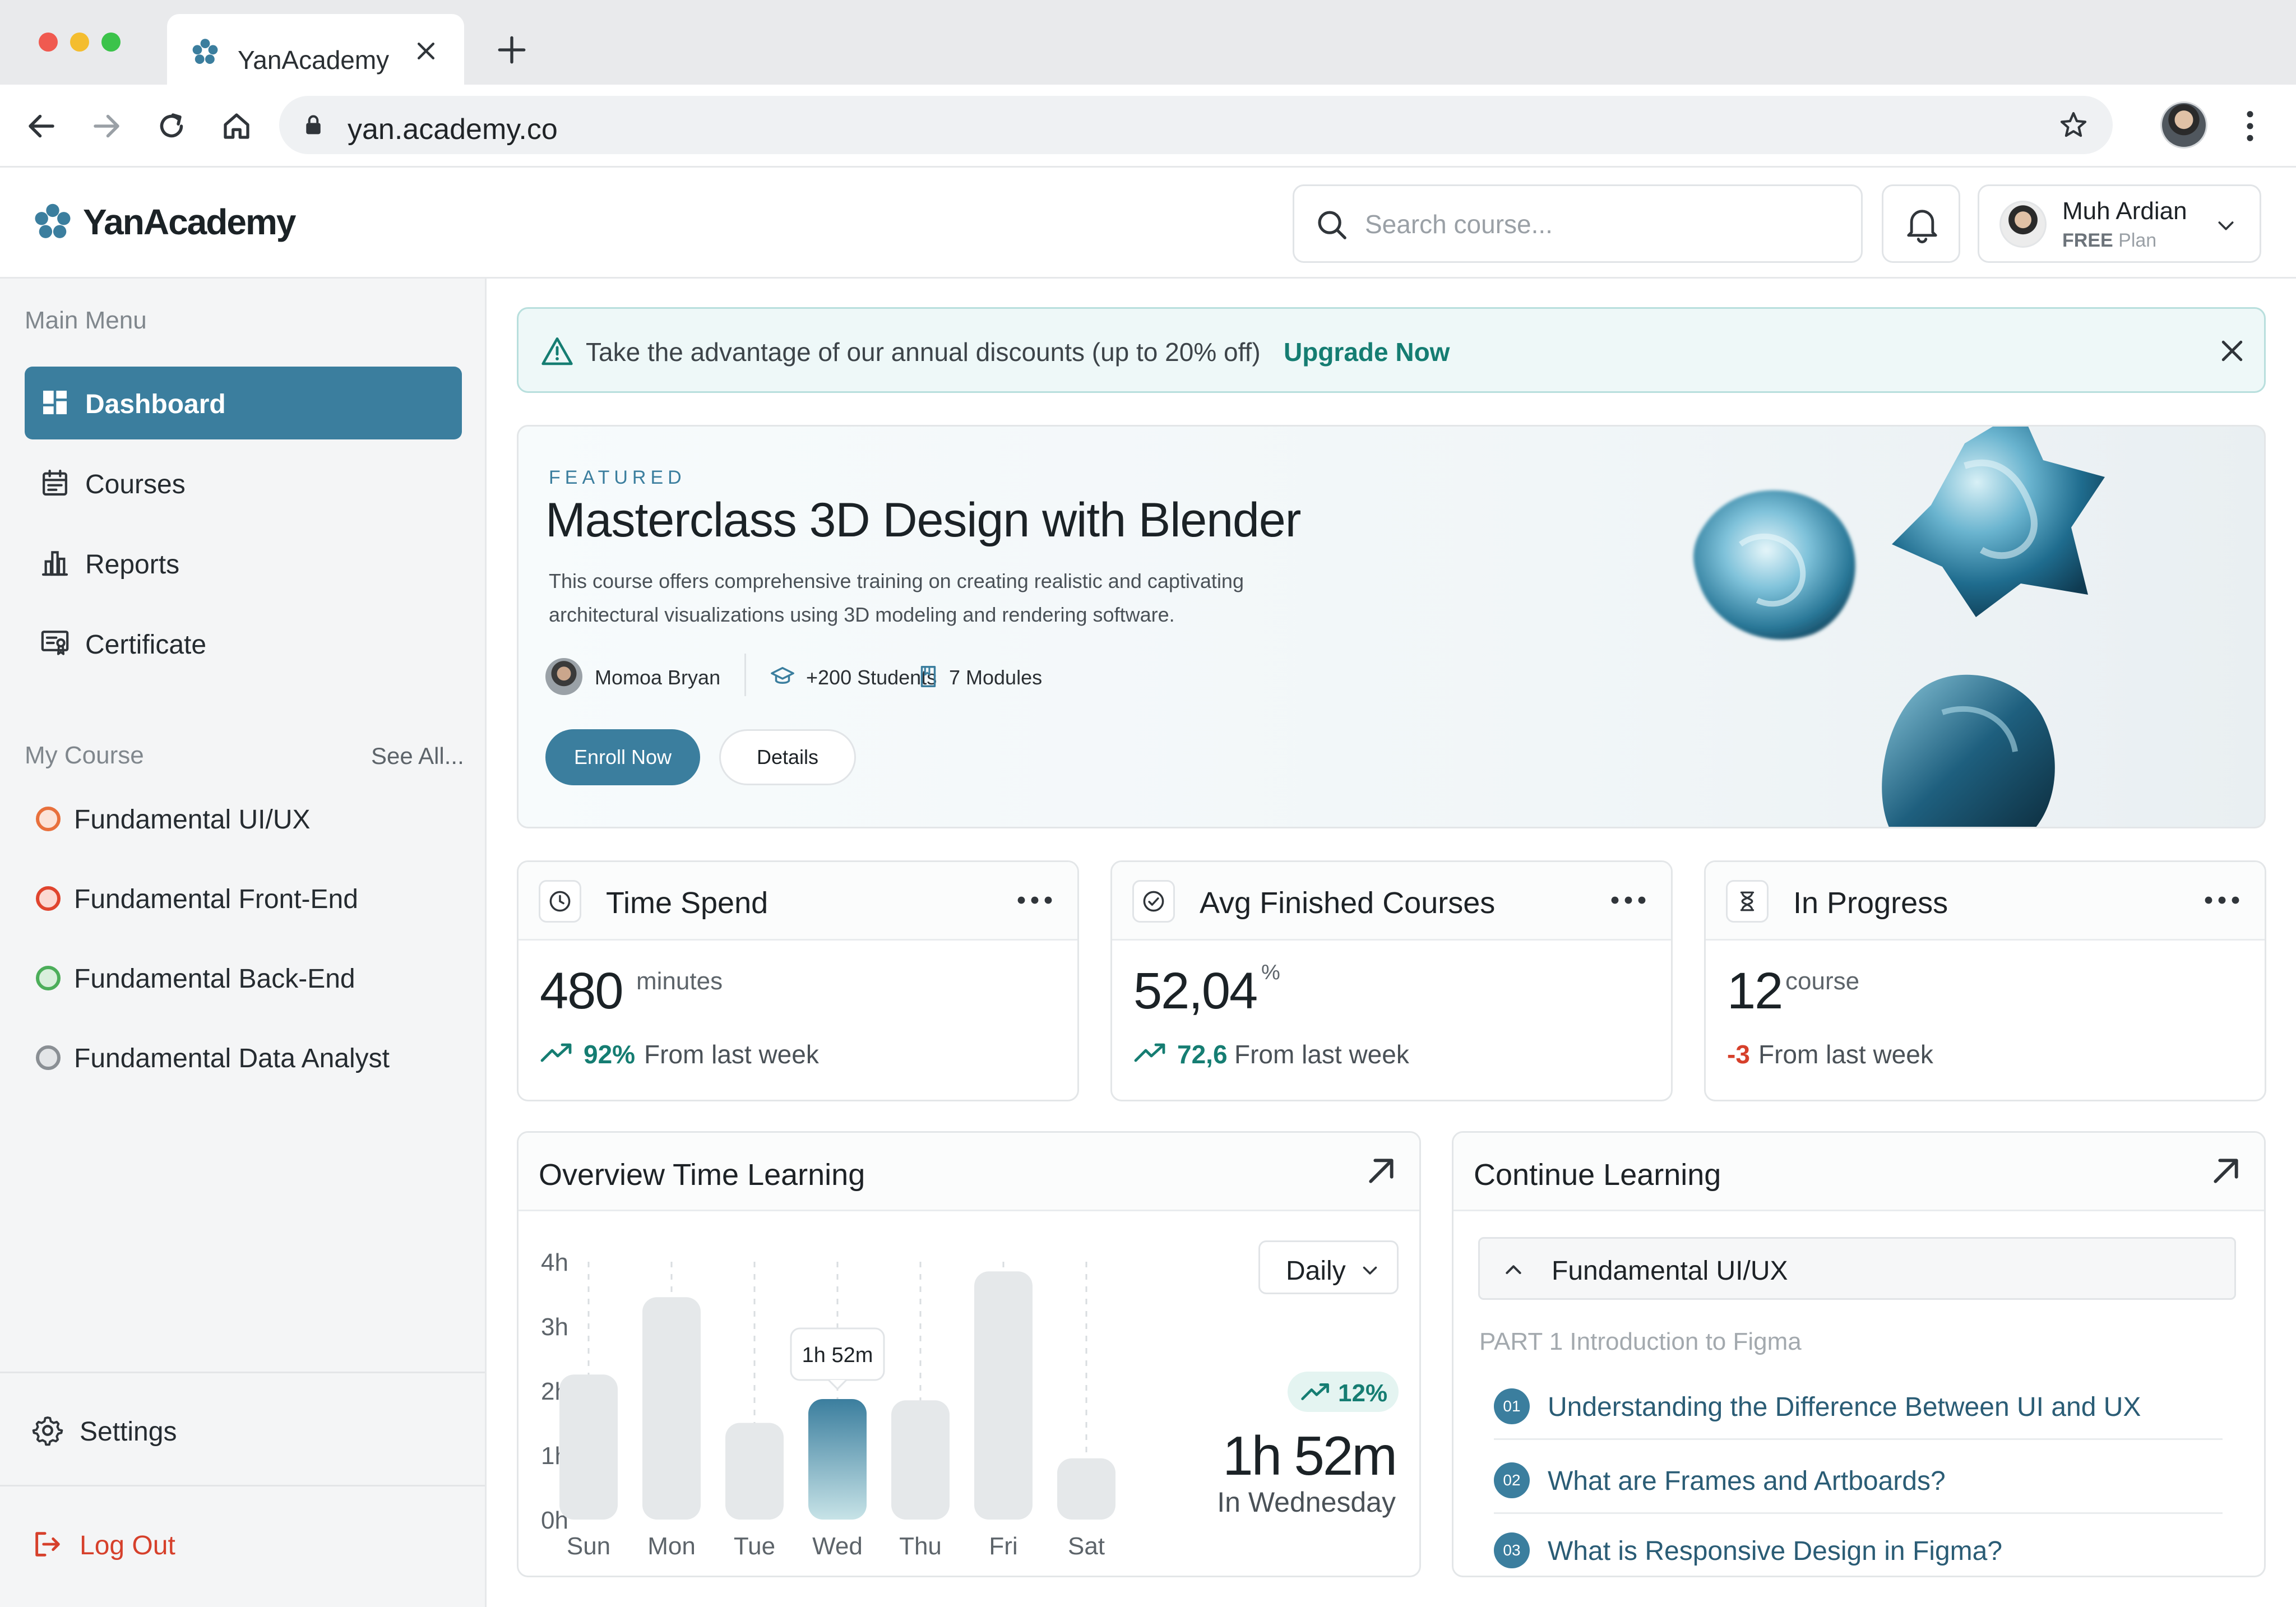 This screenshot has width=2296, height=1607. Describe the element at coordinates (1747, 901) in the screenshot. I see `stat-icon-box` at that location.